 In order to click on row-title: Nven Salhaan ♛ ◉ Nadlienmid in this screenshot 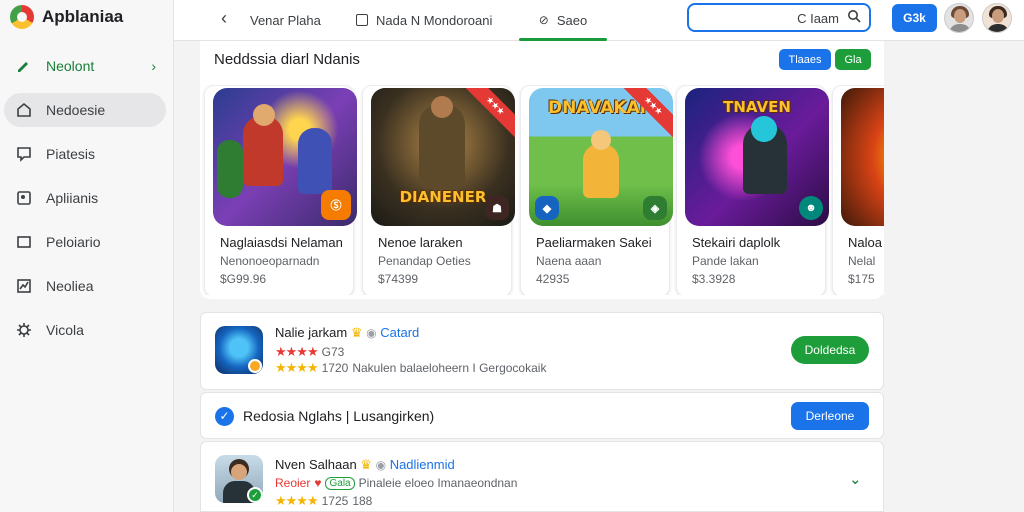, I will do `click(365, 465)`.